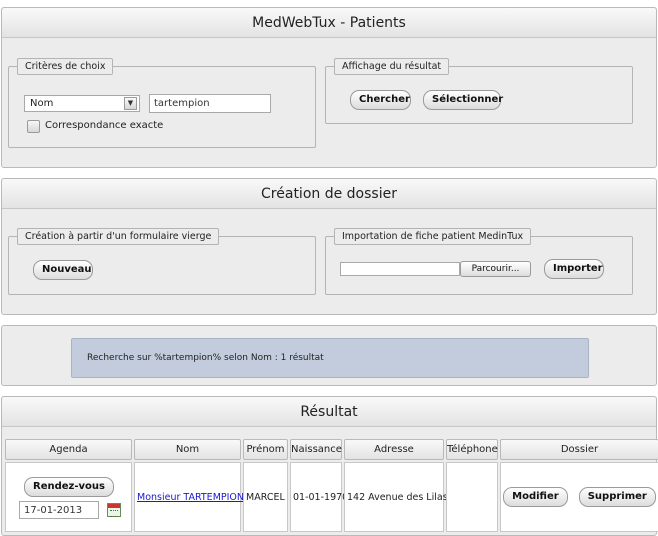  Describe the element at coordinates (396, 497) in the screenshot. I see `adresse-cell: 142 Avenue des Lilas` at that location.